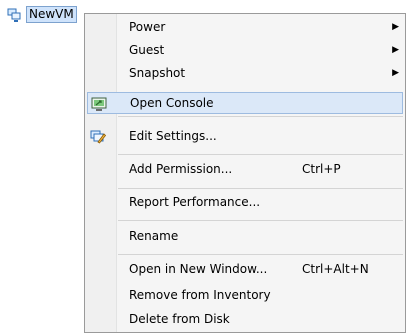 The image size is (406, 333). I want to click on menu-item-open-in-new-window: Open in New Window... Ctrl+Alt+N, so click(245, 269).